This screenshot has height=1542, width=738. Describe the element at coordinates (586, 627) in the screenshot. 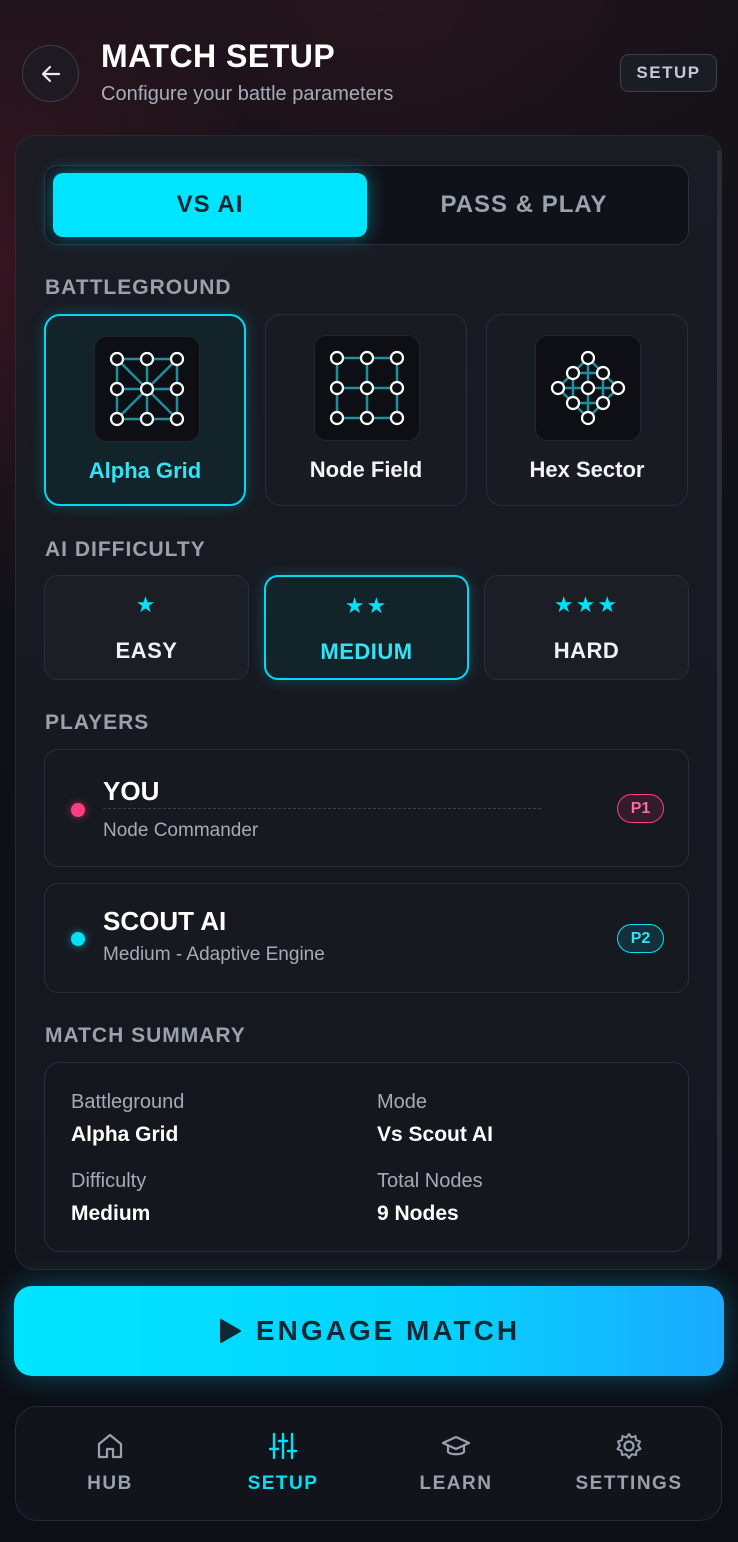

I see `difficulty-option-hard: ★★★ HARD` at that location.